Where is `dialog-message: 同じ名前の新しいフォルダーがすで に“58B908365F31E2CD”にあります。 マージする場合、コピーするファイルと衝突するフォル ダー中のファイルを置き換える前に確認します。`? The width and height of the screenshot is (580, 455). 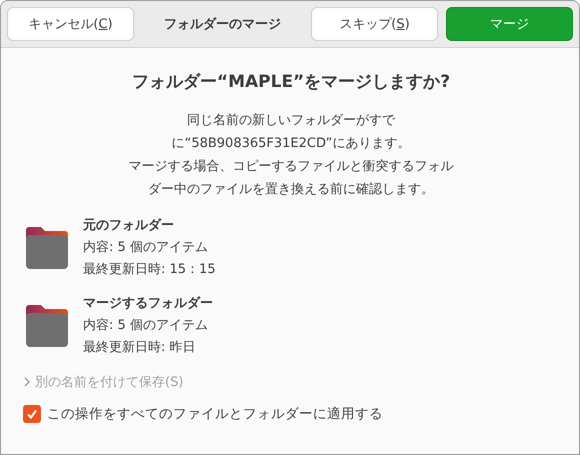
dialog-message: 同じ名前の新しいフォルダーがすで に“58B908365F31E2CD”にあります。 マージする場合、コピーするファイルと衝突するフォル ダー中のファイルを置き換える前に確認します。 is located at coordinates (291, 155).